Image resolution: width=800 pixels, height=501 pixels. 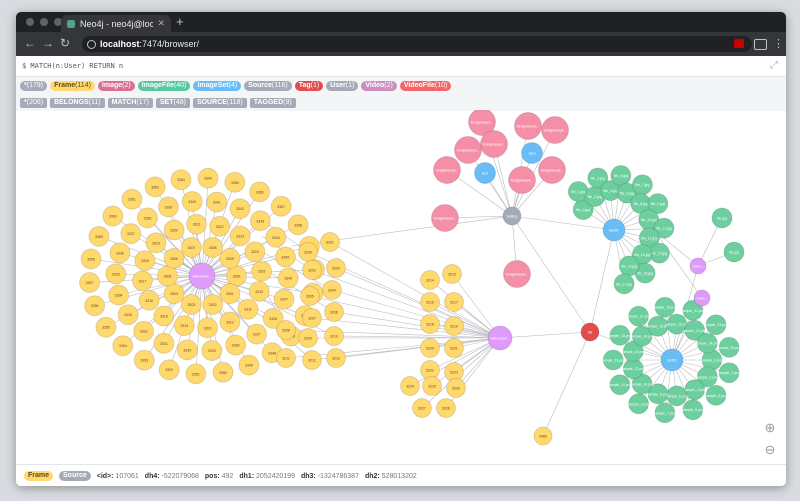 What do you see at coordinates (272, 102) in the screenshot?
I see `rel-pill-tagged: TAGGED(9)` at bounding box center [272, 102].